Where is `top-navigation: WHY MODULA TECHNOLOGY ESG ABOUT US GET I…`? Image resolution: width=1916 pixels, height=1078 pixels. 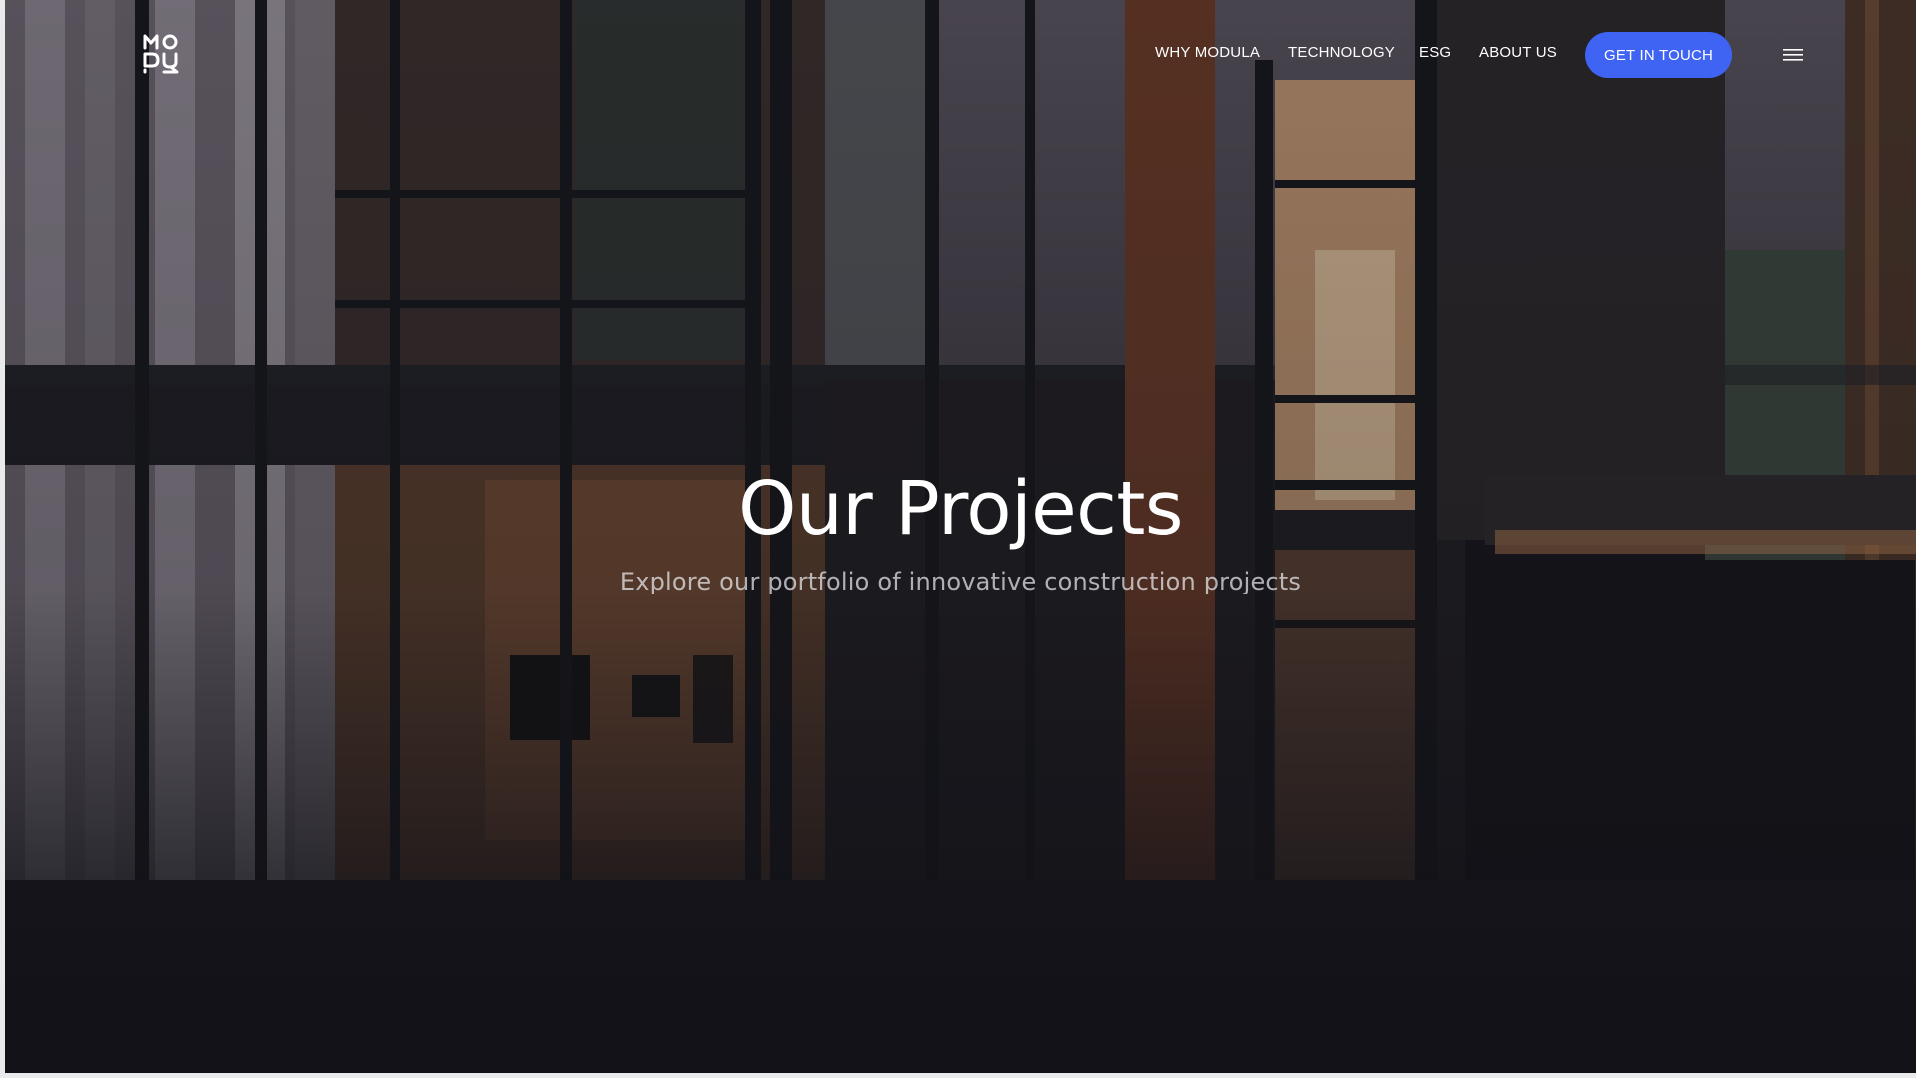
top-navigation: WHY MODULA TECHNOLOGY ESG ABOUT US GET I… is located at coordinates (960, 55).